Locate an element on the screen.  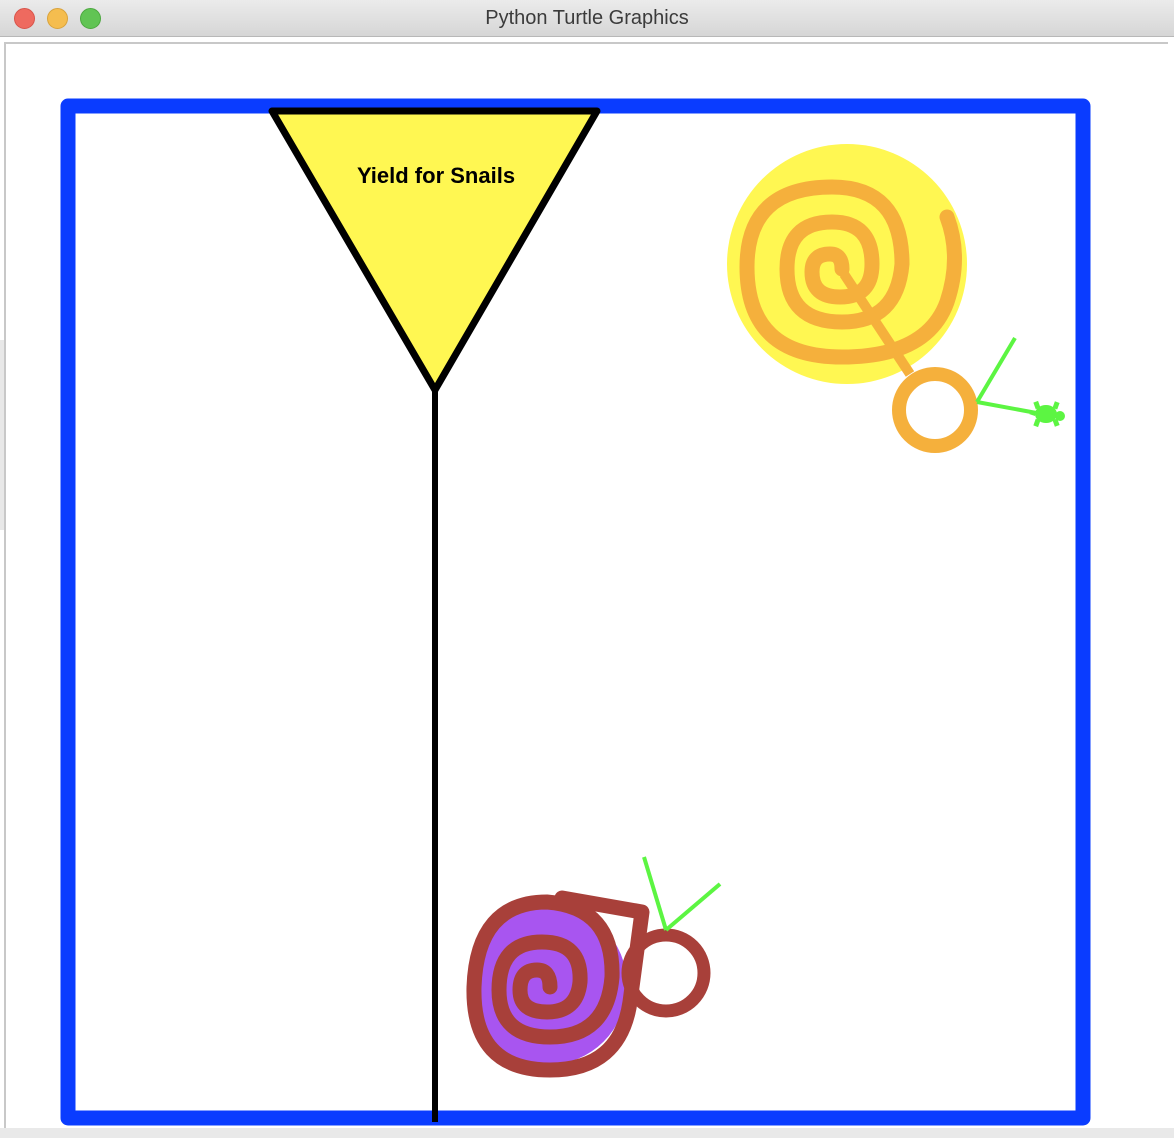
snail-purple-brown is located at coordinates (594, 967).